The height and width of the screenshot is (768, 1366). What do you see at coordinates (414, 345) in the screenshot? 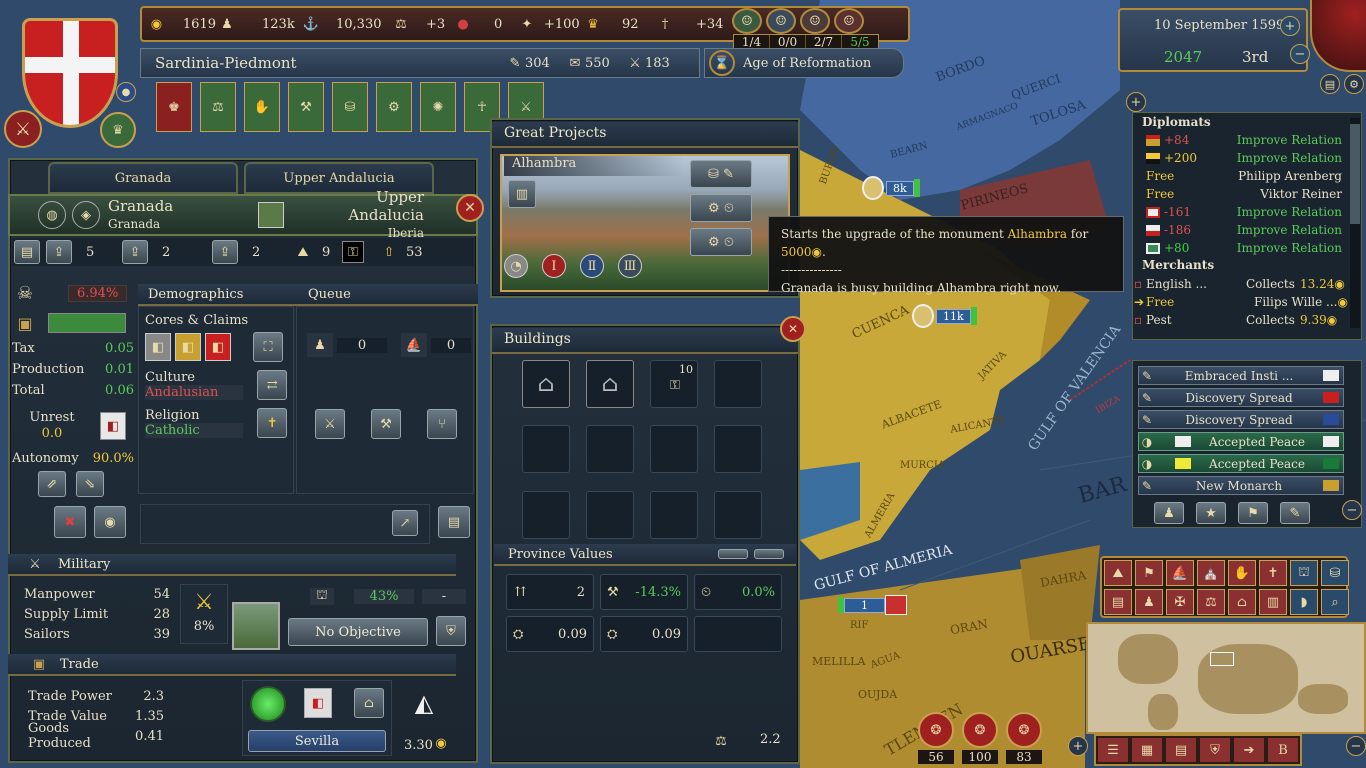
I see `recruit-fleet-icon: ⛵` at bounding box center [414, 345].